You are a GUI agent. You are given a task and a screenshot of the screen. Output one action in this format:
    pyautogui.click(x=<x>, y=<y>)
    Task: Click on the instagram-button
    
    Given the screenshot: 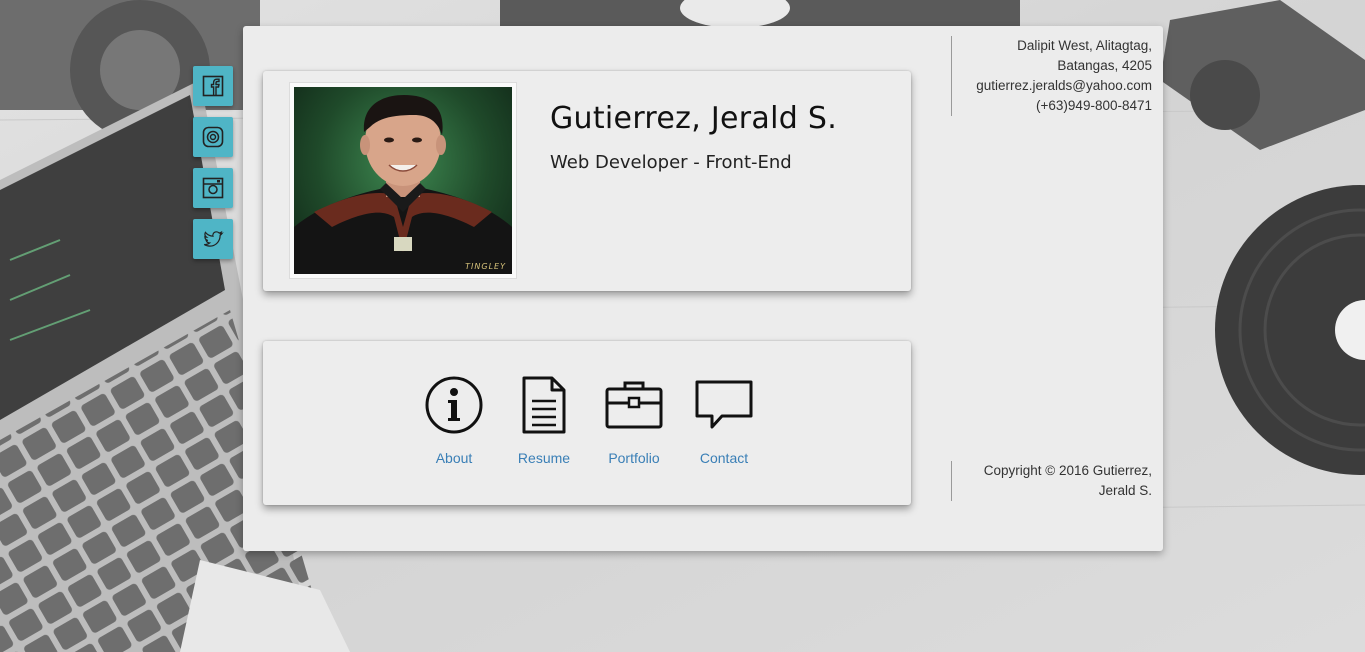 What is the action you would take?
    pyautogui.click(x=213, y=188)
    